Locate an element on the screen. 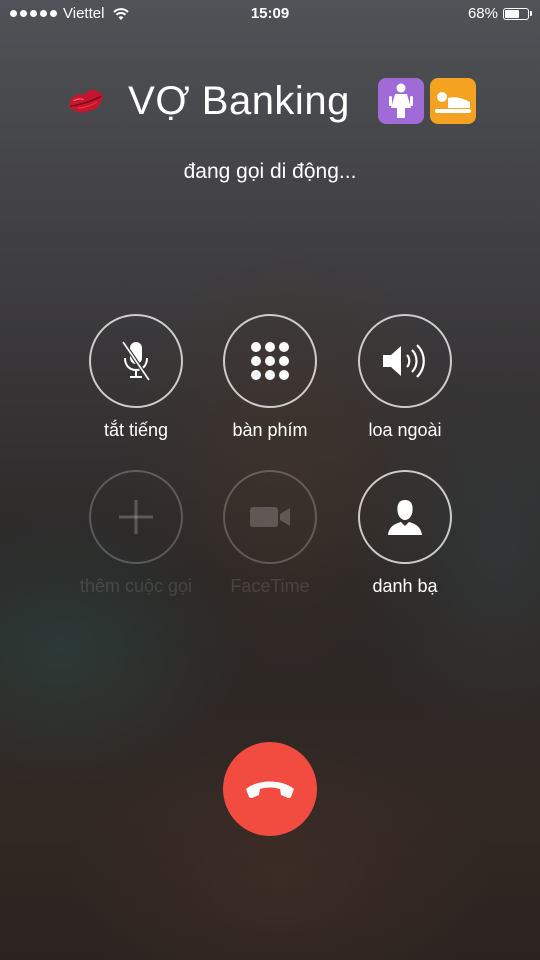 The image size is (540, 960). keypad-circle is located at coordinates (270, 361).